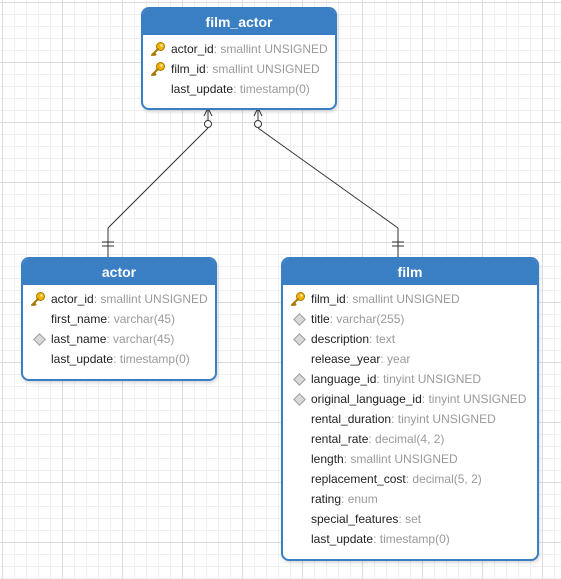 The height and width of the screenshot is (579, 561). I want to click on field-row: language_id: tinyint UNSIGNED, so click(410, 379).